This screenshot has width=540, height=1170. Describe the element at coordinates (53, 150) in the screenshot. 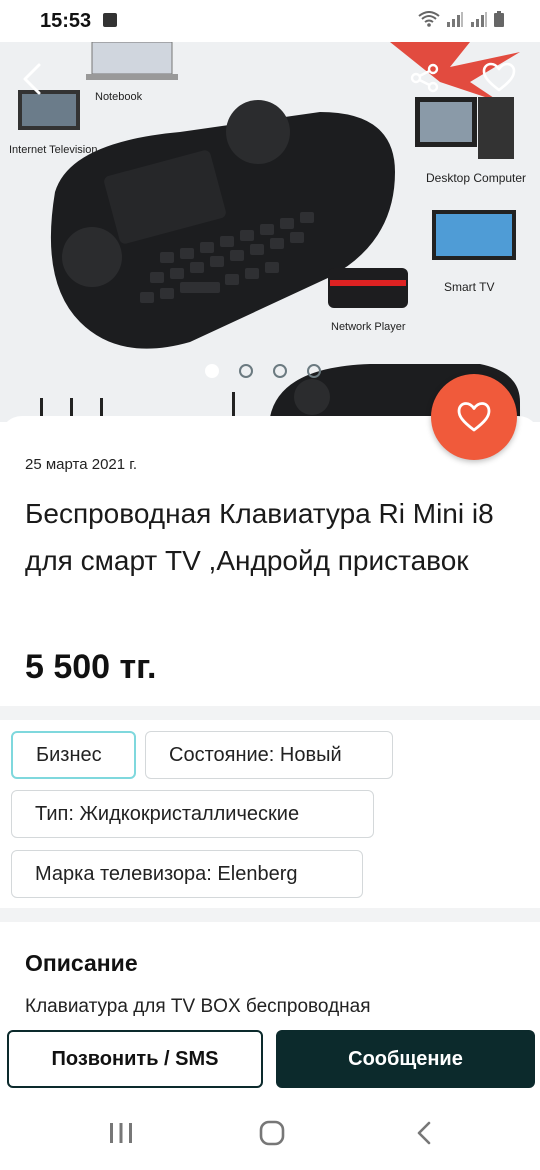

I see `label-internet-tv: Internet Television` at that location.